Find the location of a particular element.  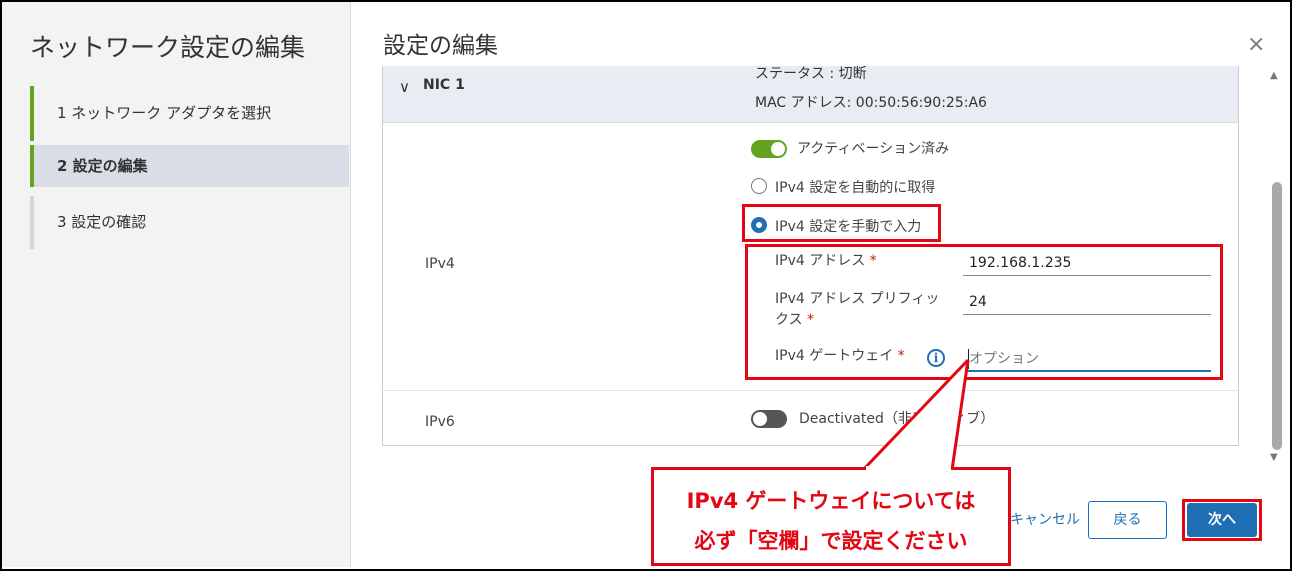

step-review-settings: 3 設定の確認 is located at coordinates (189, 222).